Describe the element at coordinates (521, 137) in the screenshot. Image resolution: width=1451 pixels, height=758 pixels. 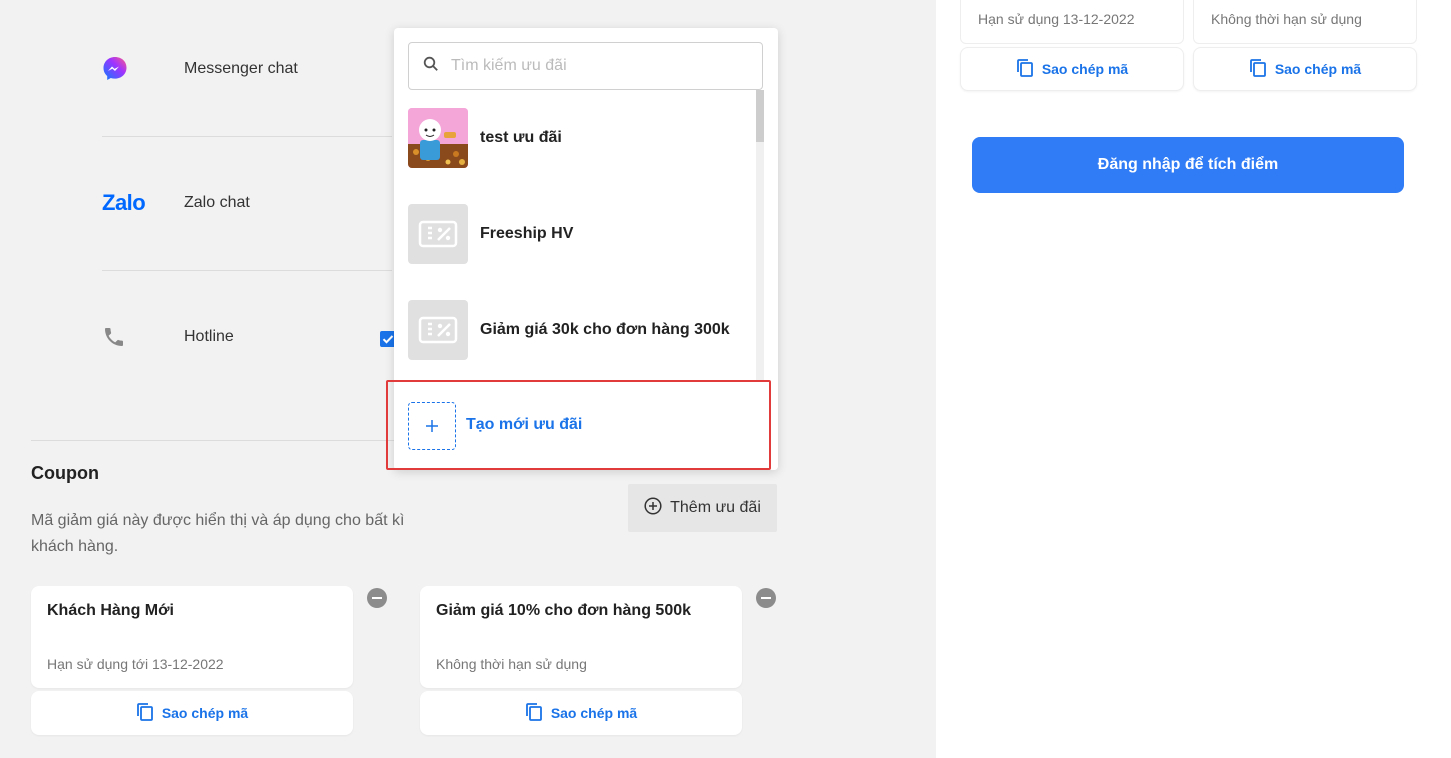
I see `offer-name: test ưu đãi` at that location.